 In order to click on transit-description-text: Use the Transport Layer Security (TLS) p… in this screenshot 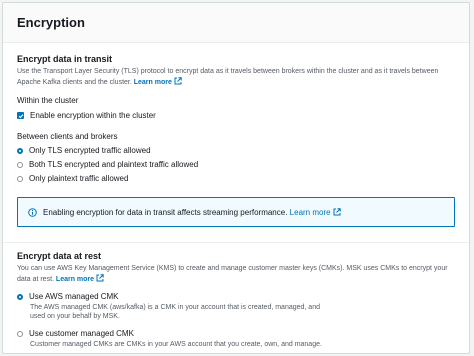, I will do `click(228, 77)`.